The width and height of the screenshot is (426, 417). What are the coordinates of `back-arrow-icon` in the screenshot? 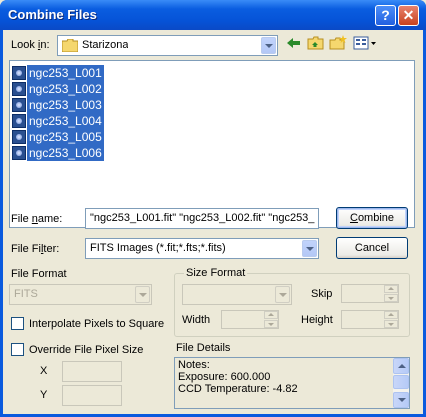 It's located at (294, 43).